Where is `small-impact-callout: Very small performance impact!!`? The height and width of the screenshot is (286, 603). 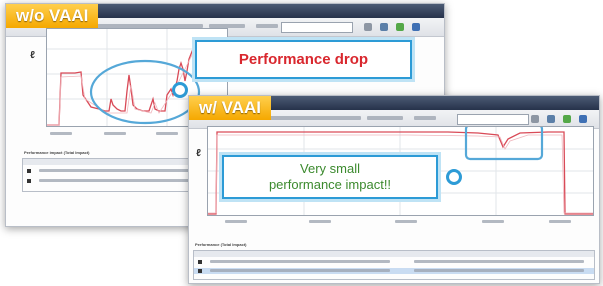 small-impact-callout: Very small performance impact!! is located at coordinates (330, 177).